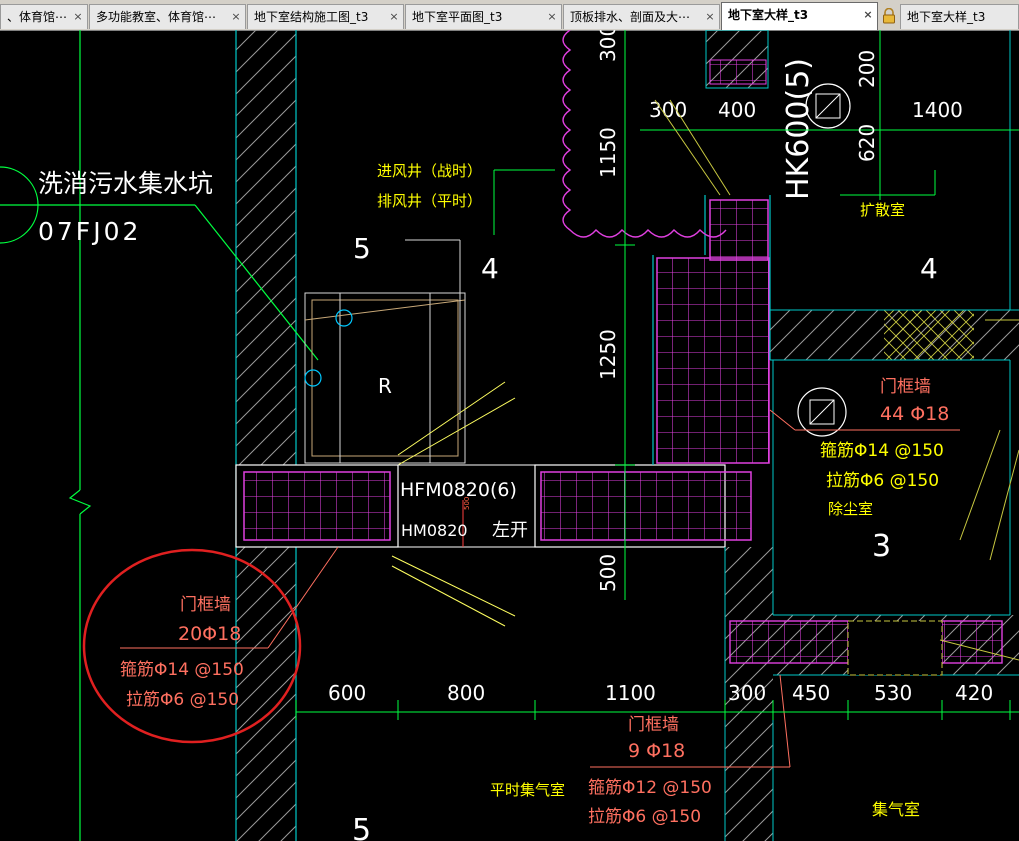  Describe the element at coordinates (914, 414) in the screenshot. I see `wall-b-main: 44 Φ18` at that location.